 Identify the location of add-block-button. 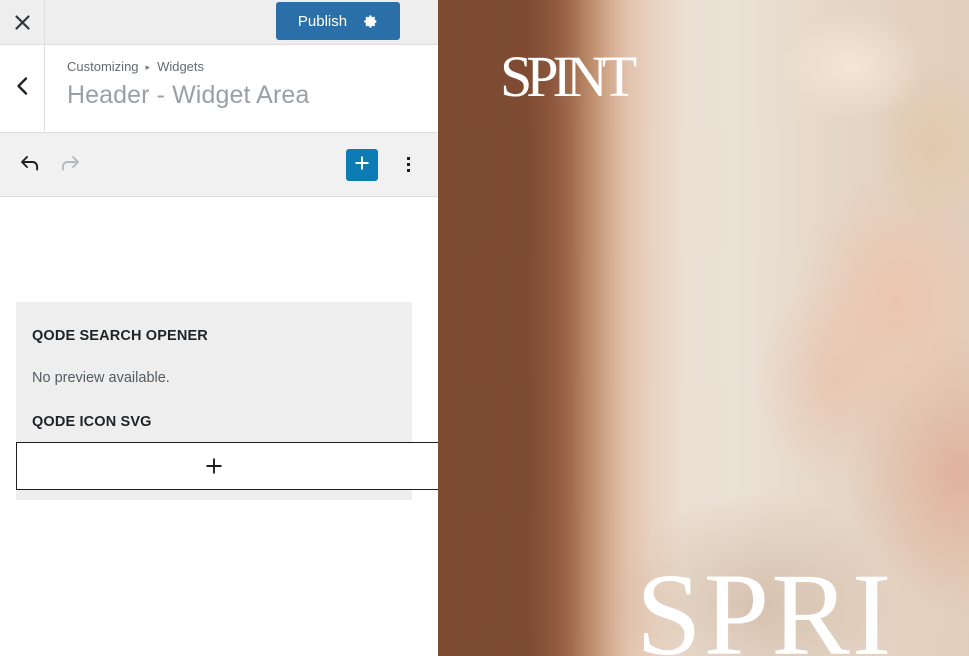
(362, 164).